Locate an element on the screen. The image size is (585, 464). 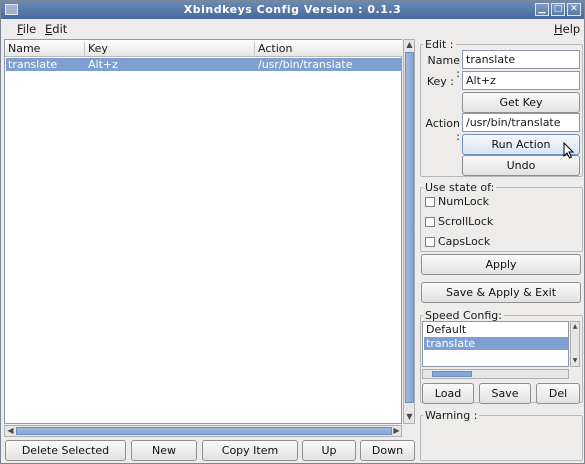
action-label: Action : is located at coordinates (442, 130).